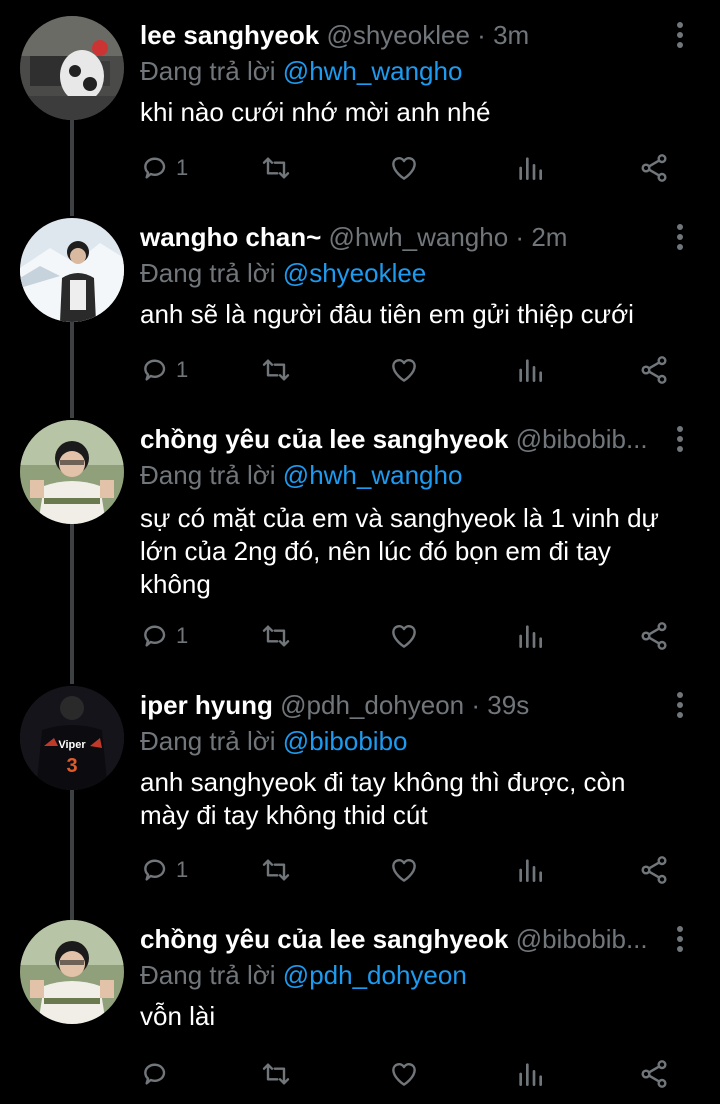  I want to click on user-handle: @pdh_dohyeon, so click(372, 705).